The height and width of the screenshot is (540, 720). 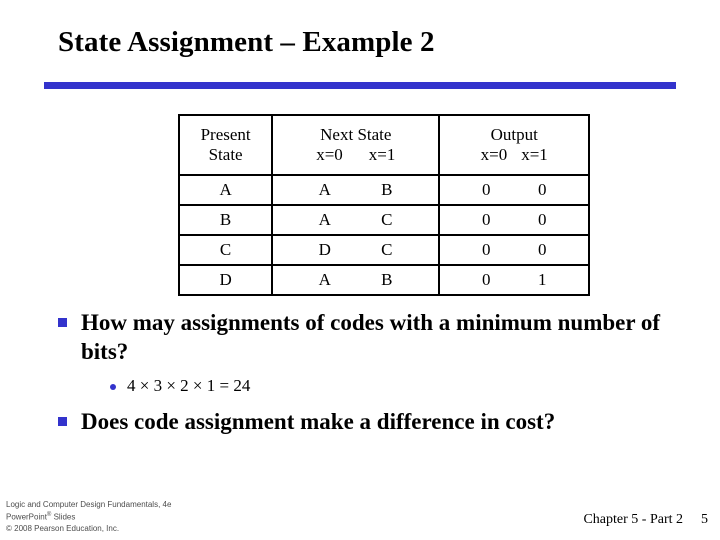 I want to click on cell-next-state: D C, so click(x=356, y=250).